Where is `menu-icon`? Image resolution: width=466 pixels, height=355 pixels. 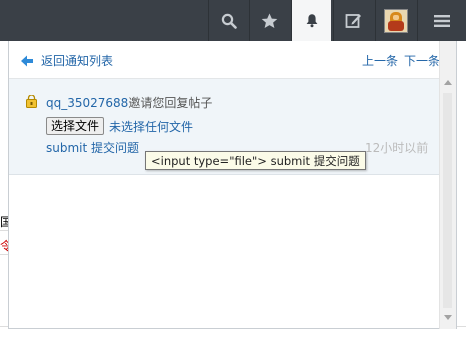
menu-icon is located at coordinates (442, 20).